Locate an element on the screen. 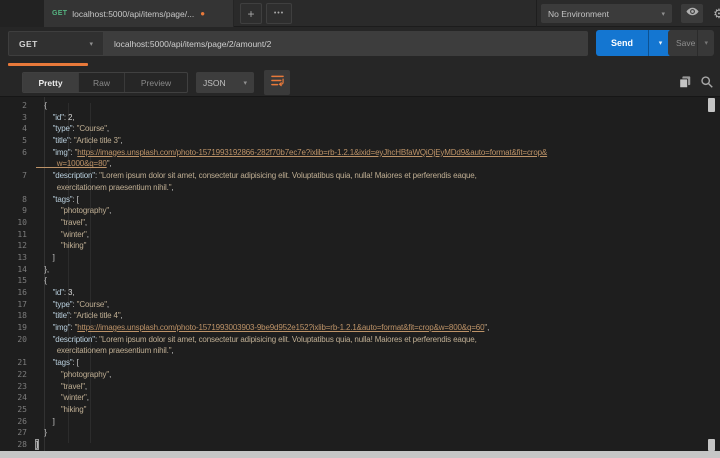 This screenshot has height=458, width=720. environment-selector: No Environment ▾ is located at coordinates (606, 13).